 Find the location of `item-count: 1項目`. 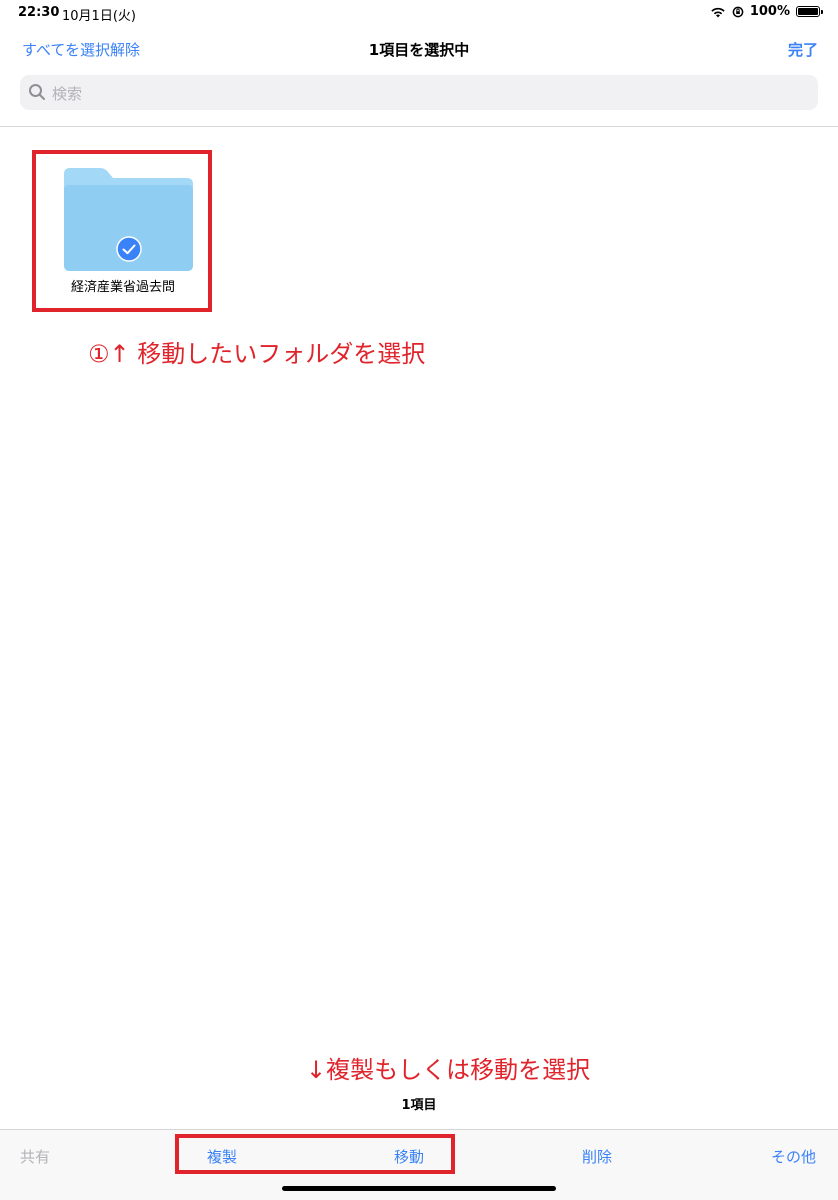

item-count: 1項目 is located at coordinates (419, 1105).